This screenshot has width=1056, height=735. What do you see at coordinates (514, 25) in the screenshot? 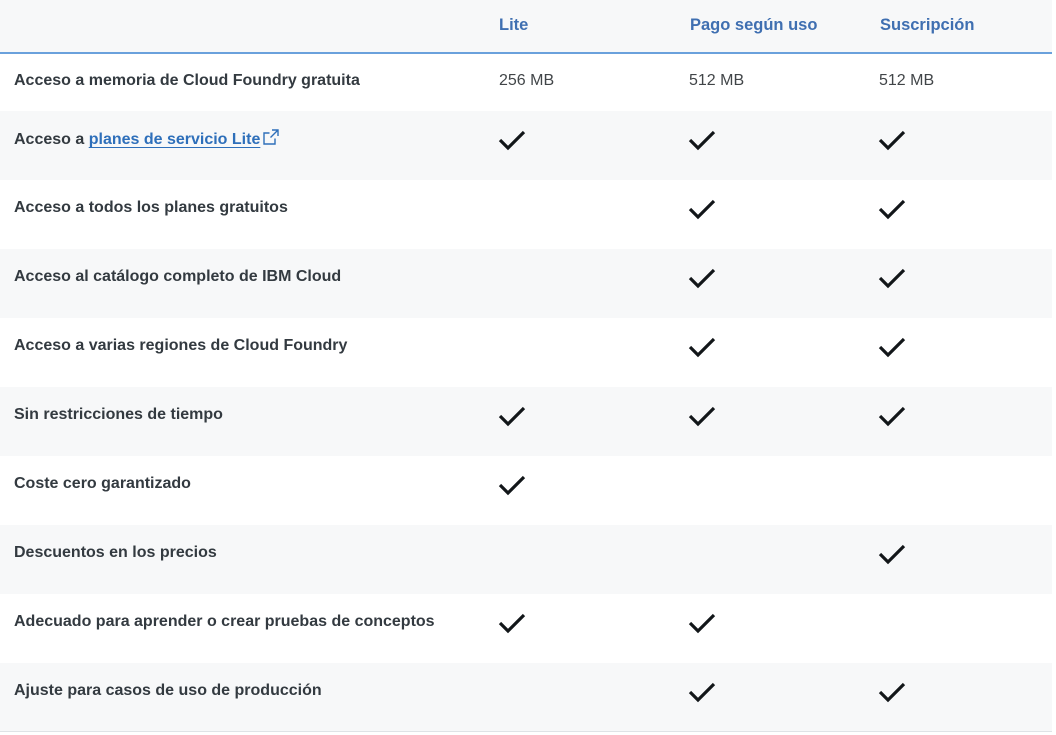
I see `column-header-lite: Lite` at bounding box center [514, 25].